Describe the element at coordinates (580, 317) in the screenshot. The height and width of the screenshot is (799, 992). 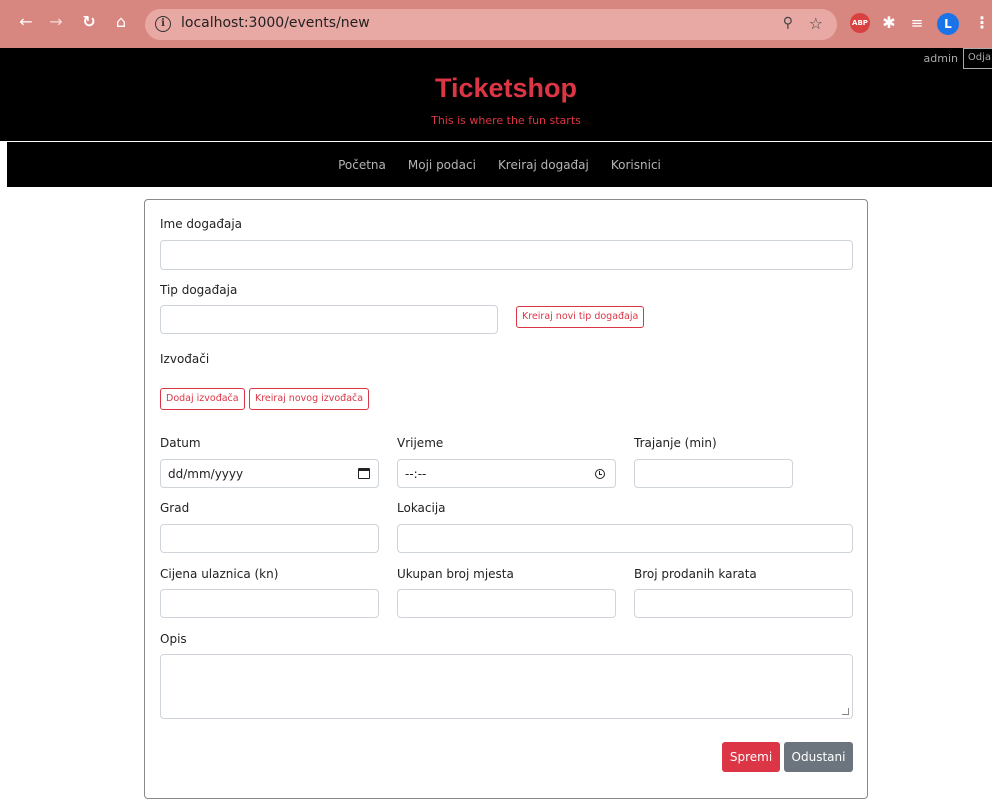
I see `create-type-button: Kreiraj novi tip događaja` at that location.